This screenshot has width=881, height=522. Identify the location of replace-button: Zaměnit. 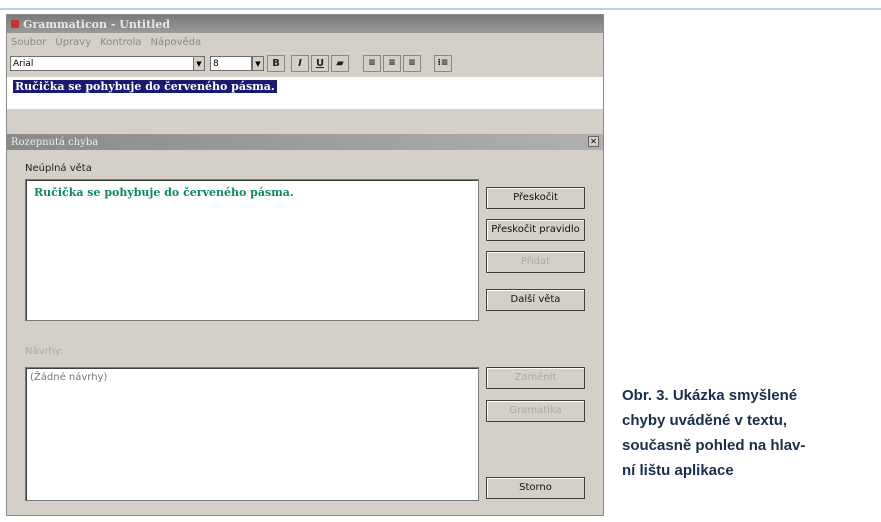
(535, 378).